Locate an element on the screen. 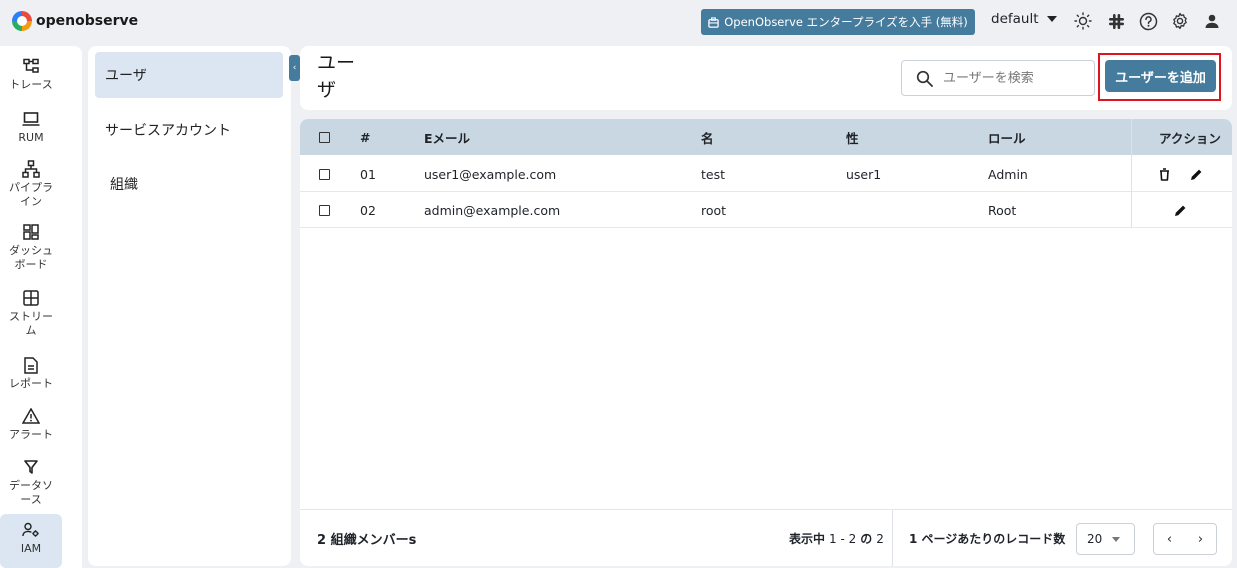 This screenshot has height=568, width=1237. showing-of: の is located at coordinates (866, 539).